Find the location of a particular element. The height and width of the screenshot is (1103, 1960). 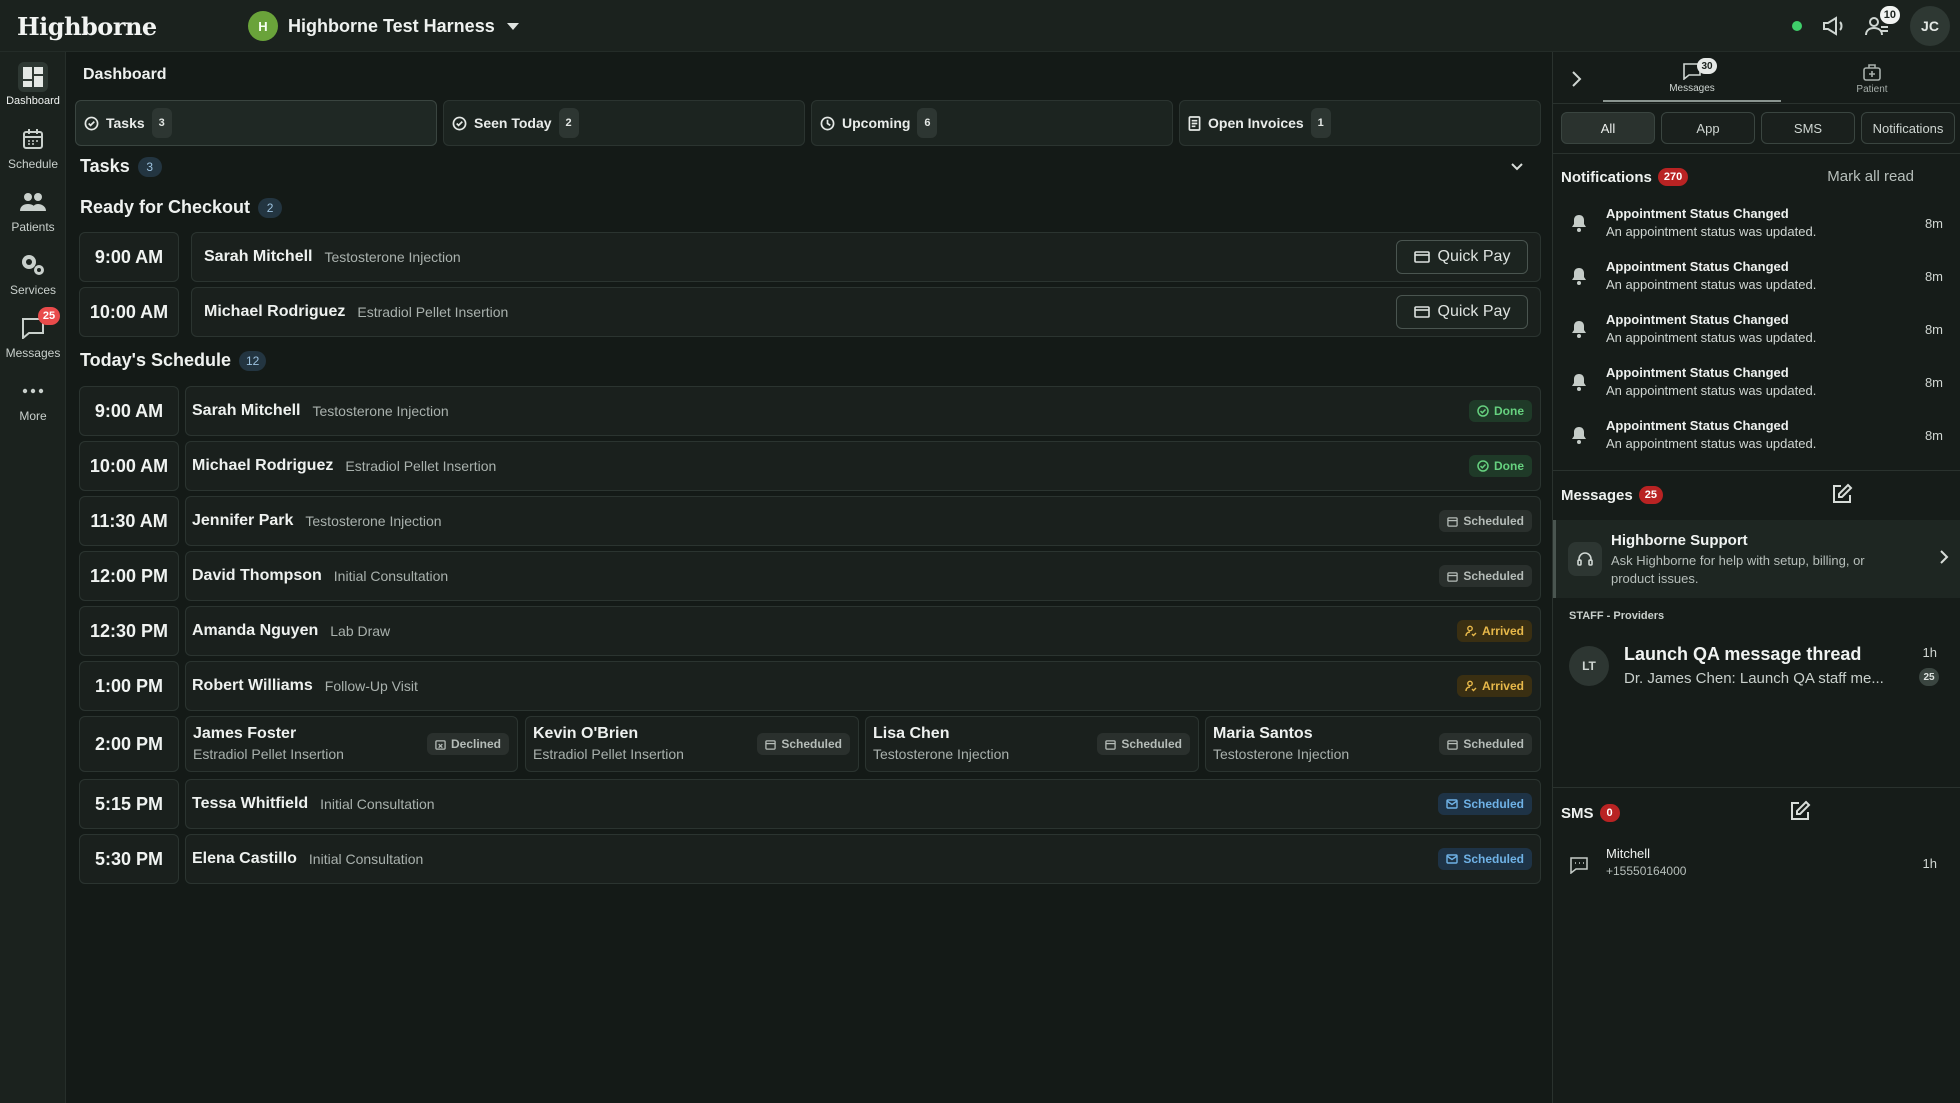

patient-name: Michael Rodriguez is located at coordinates (275, 311).